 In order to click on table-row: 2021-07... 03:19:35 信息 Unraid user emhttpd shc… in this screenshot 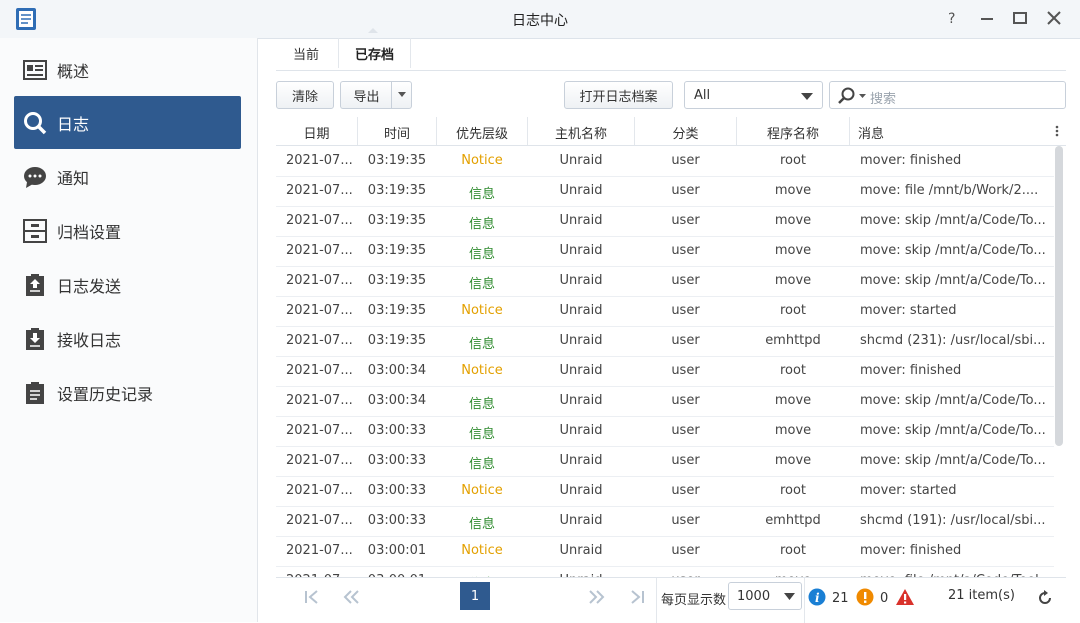, I will do `click(665, 341)`.